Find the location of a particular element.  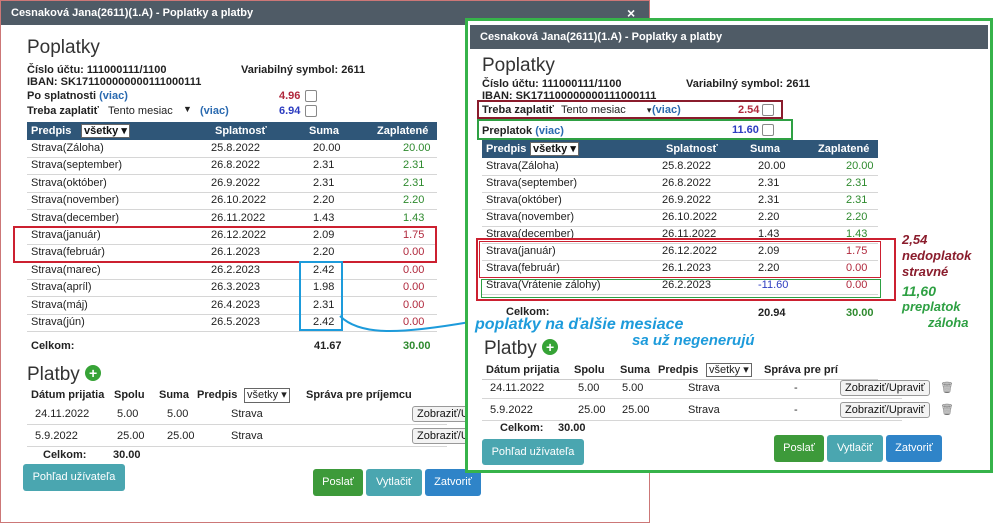

right-payments-total: 30.00 is located at coordinates (572, 428).